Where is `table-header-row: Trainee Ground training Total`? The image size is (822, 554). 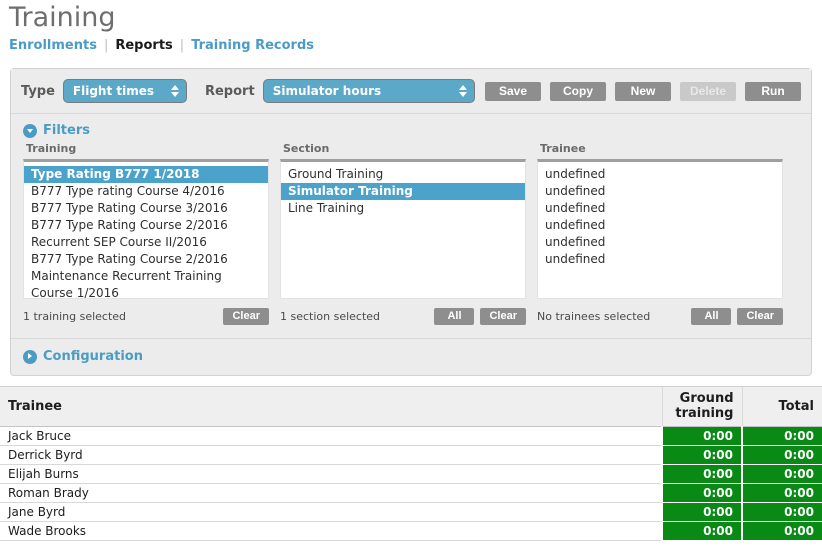
table-header-row: Trainee Ground training Total is located at coordinates (411, 406).